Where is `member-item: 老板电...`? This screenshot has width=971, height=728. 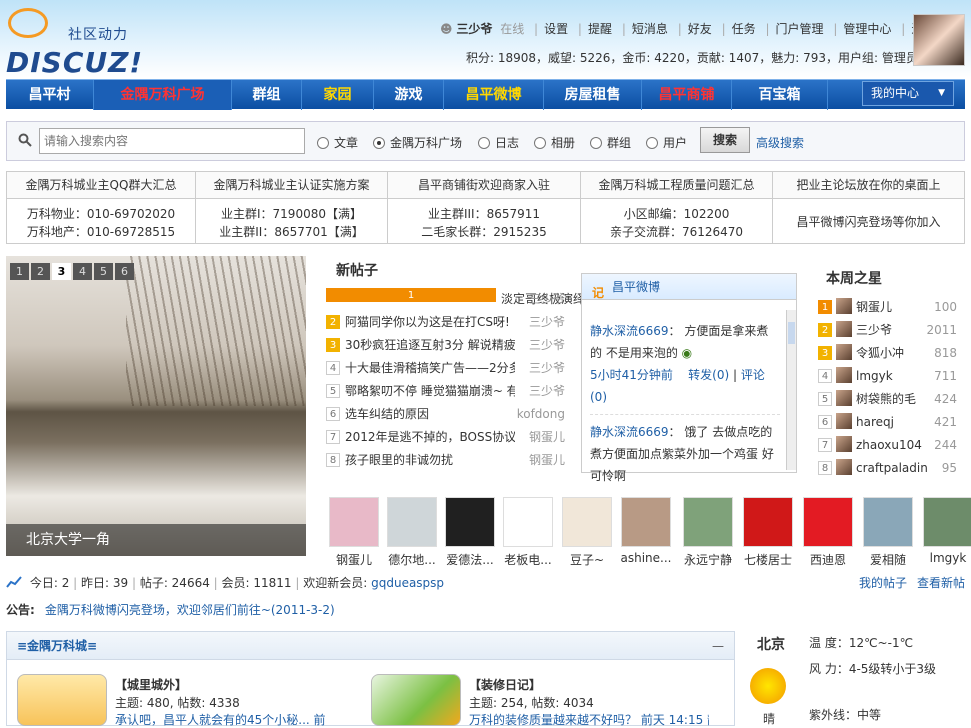 member-item: 老板电... is located at coordinates (528, 532).